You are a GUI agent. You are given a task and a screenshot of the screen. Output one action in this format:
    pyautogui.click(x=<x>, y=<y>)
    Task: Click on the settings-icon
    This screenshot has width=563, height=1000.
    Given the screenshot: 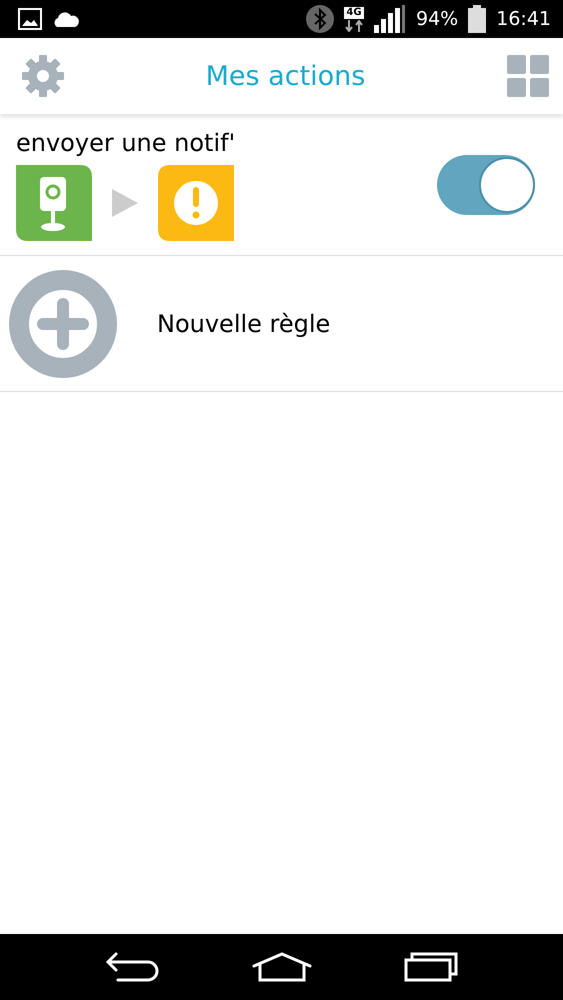 What is the action you would take?
    pyautogui.click(x=43, y=76)
    